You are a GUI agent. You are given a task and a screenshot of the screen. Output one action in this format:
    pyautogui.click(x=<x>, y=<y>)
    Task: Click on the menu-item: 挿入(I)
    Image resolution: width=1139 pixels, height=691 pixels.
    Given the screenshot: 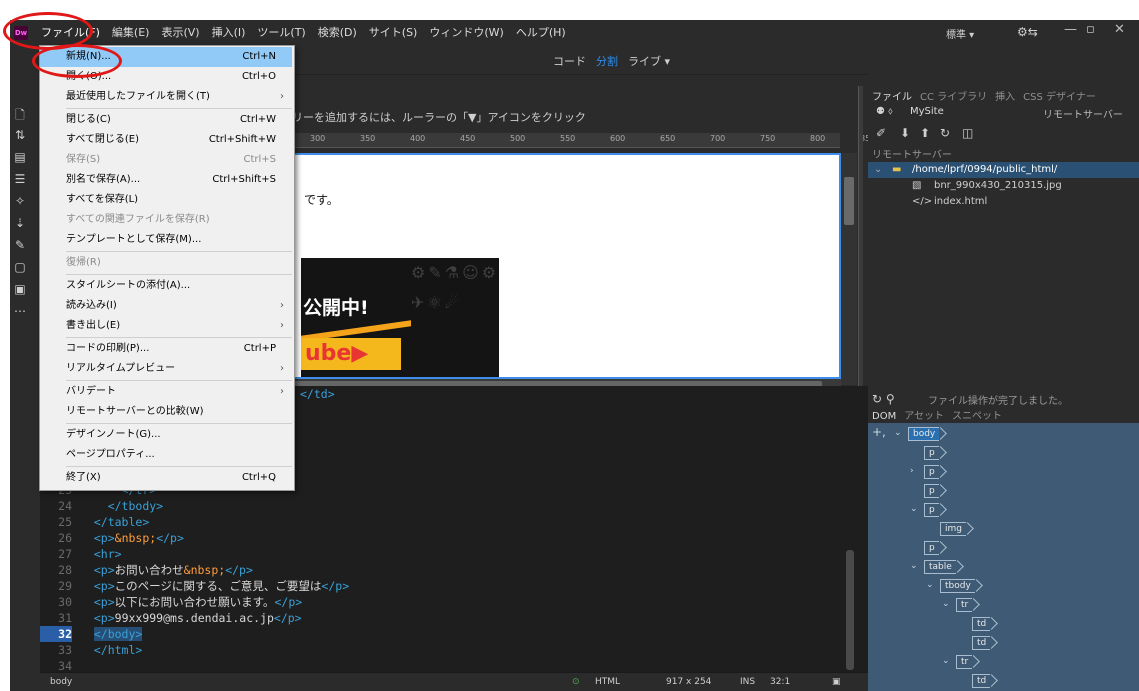 What is the action you would take?
    pyautogui.click(x=229, y=33)
    